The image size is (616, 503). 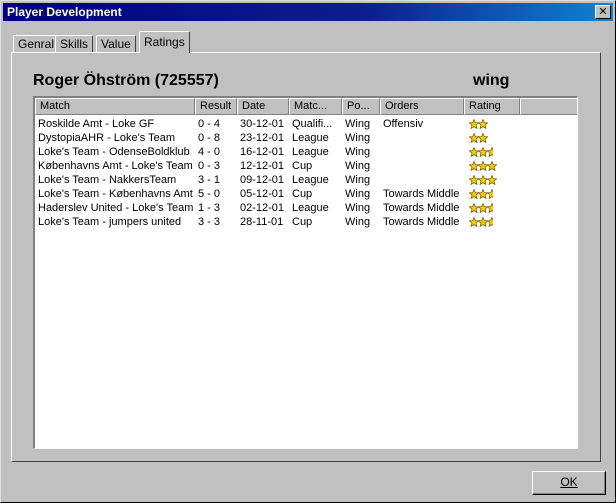 I want to click on cell-match: Haderslev United - Loke's Team, so click(x=116, y=208).